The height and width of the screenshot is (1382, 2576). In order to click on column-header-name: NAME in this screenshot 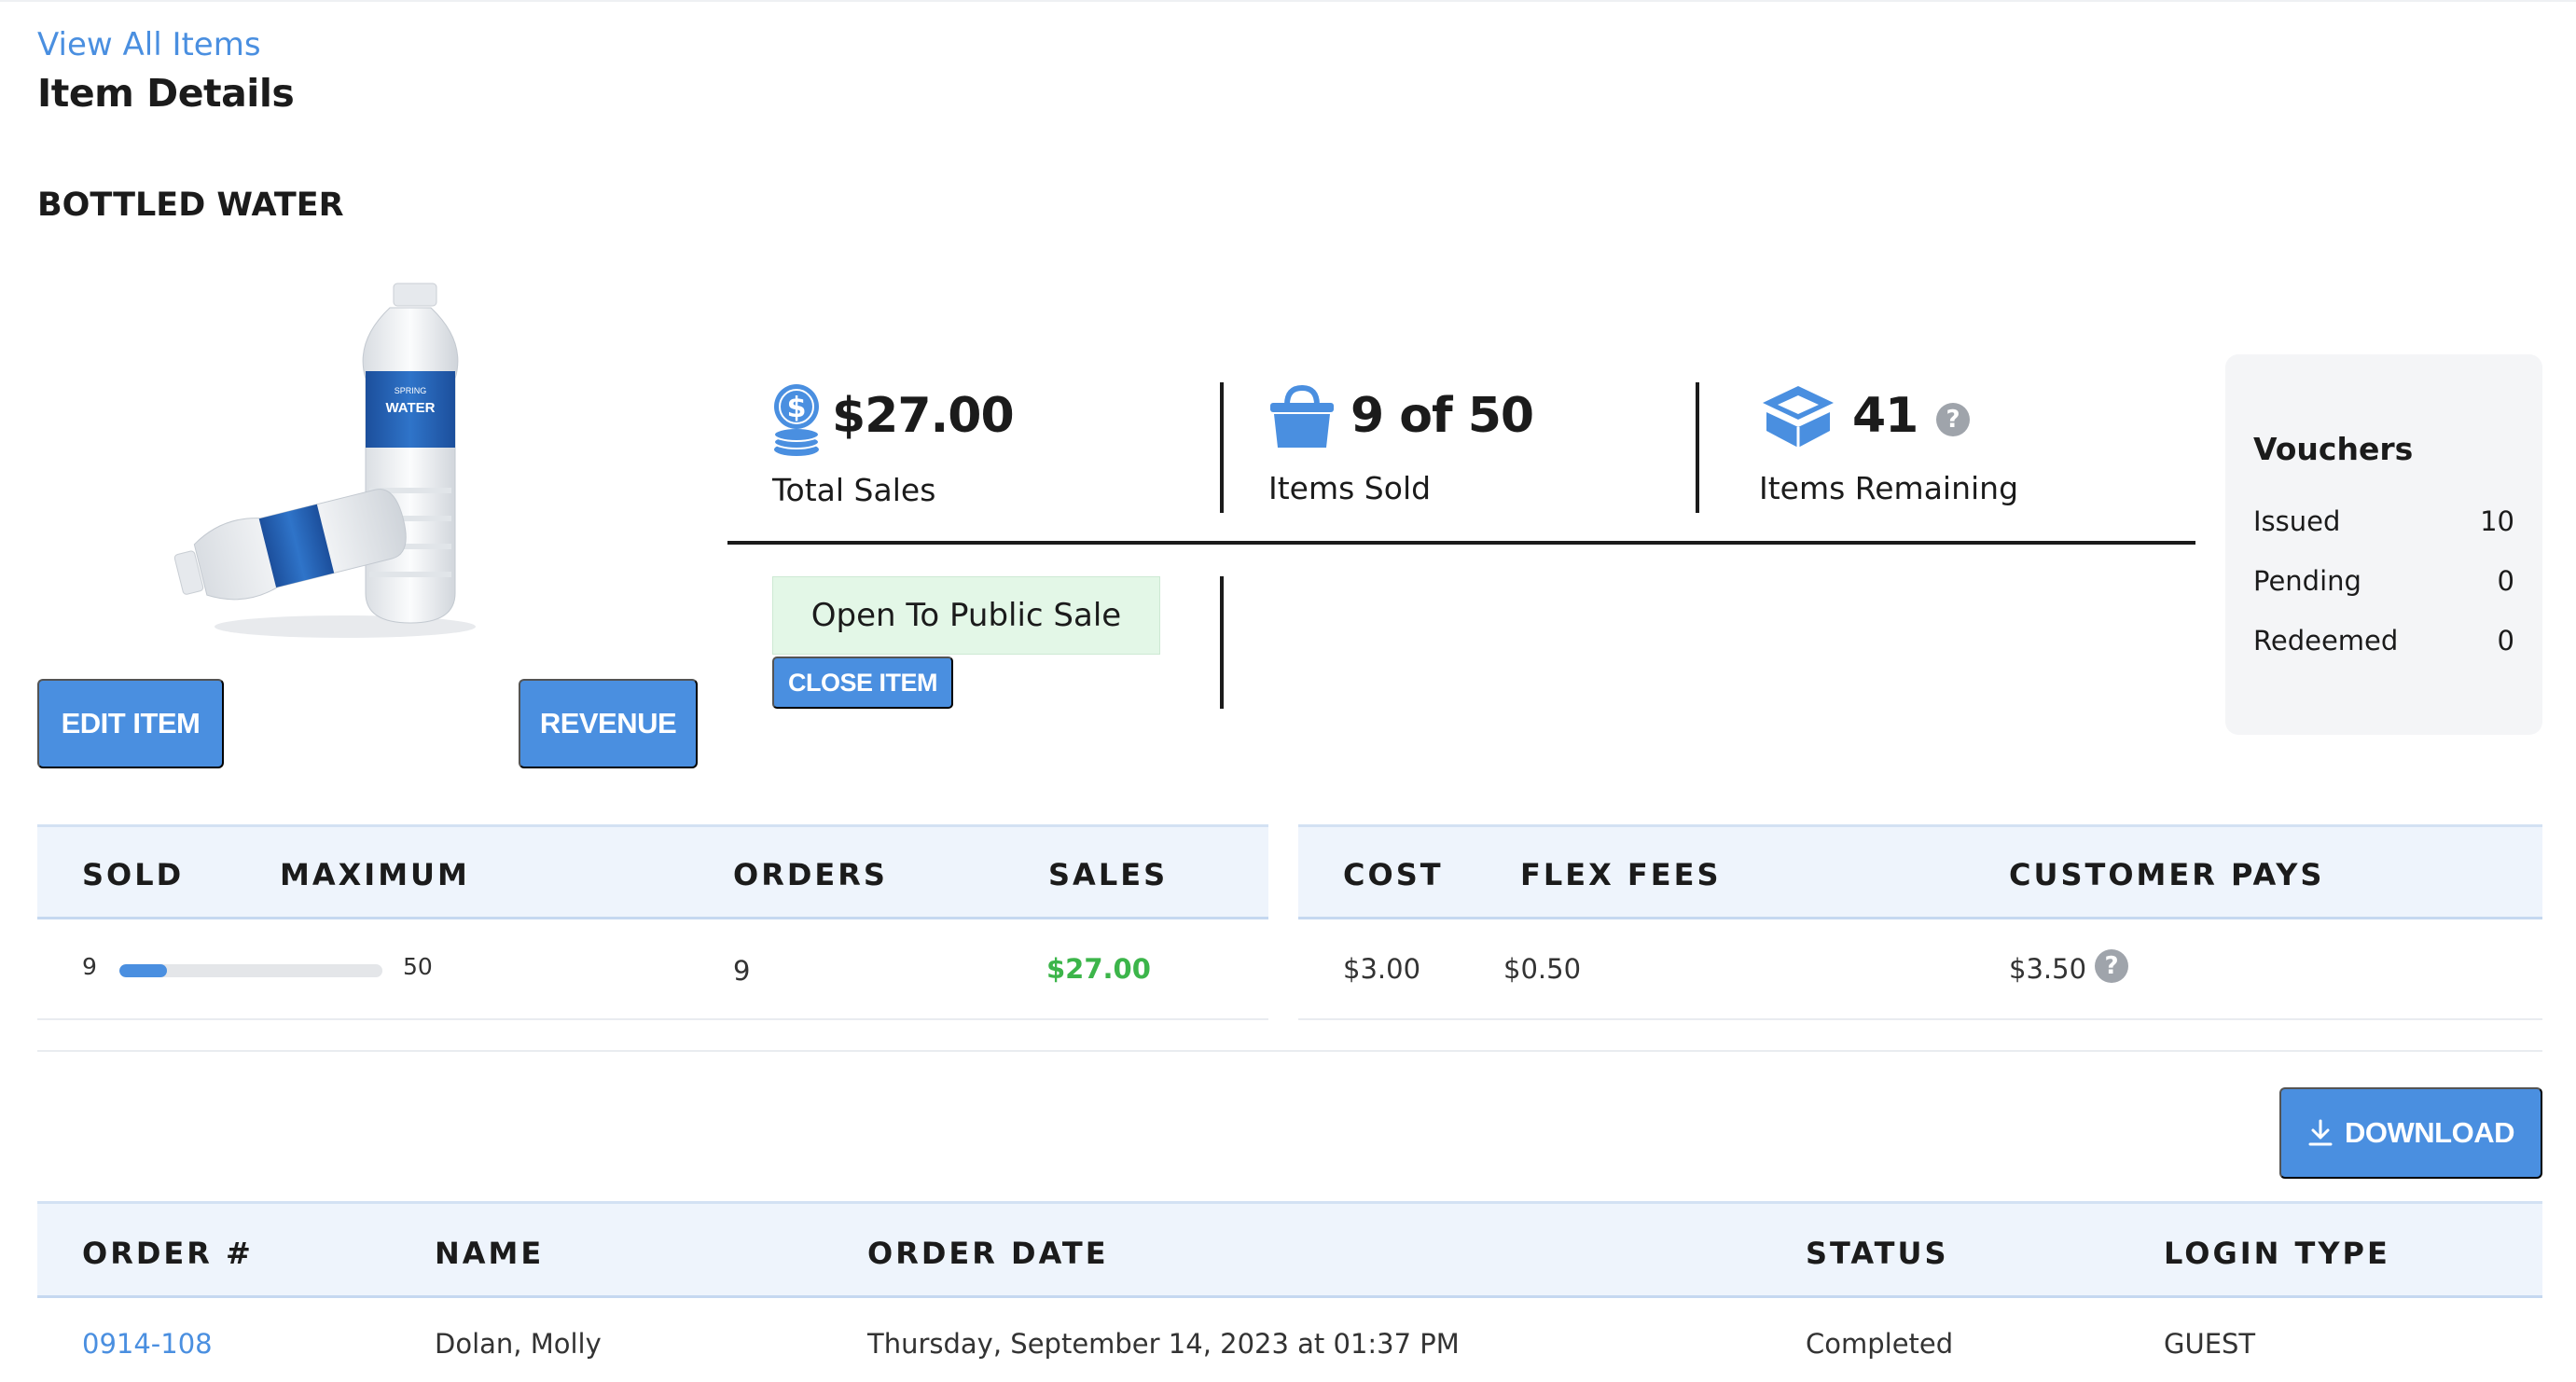, I will do `click(490, 1253)`.